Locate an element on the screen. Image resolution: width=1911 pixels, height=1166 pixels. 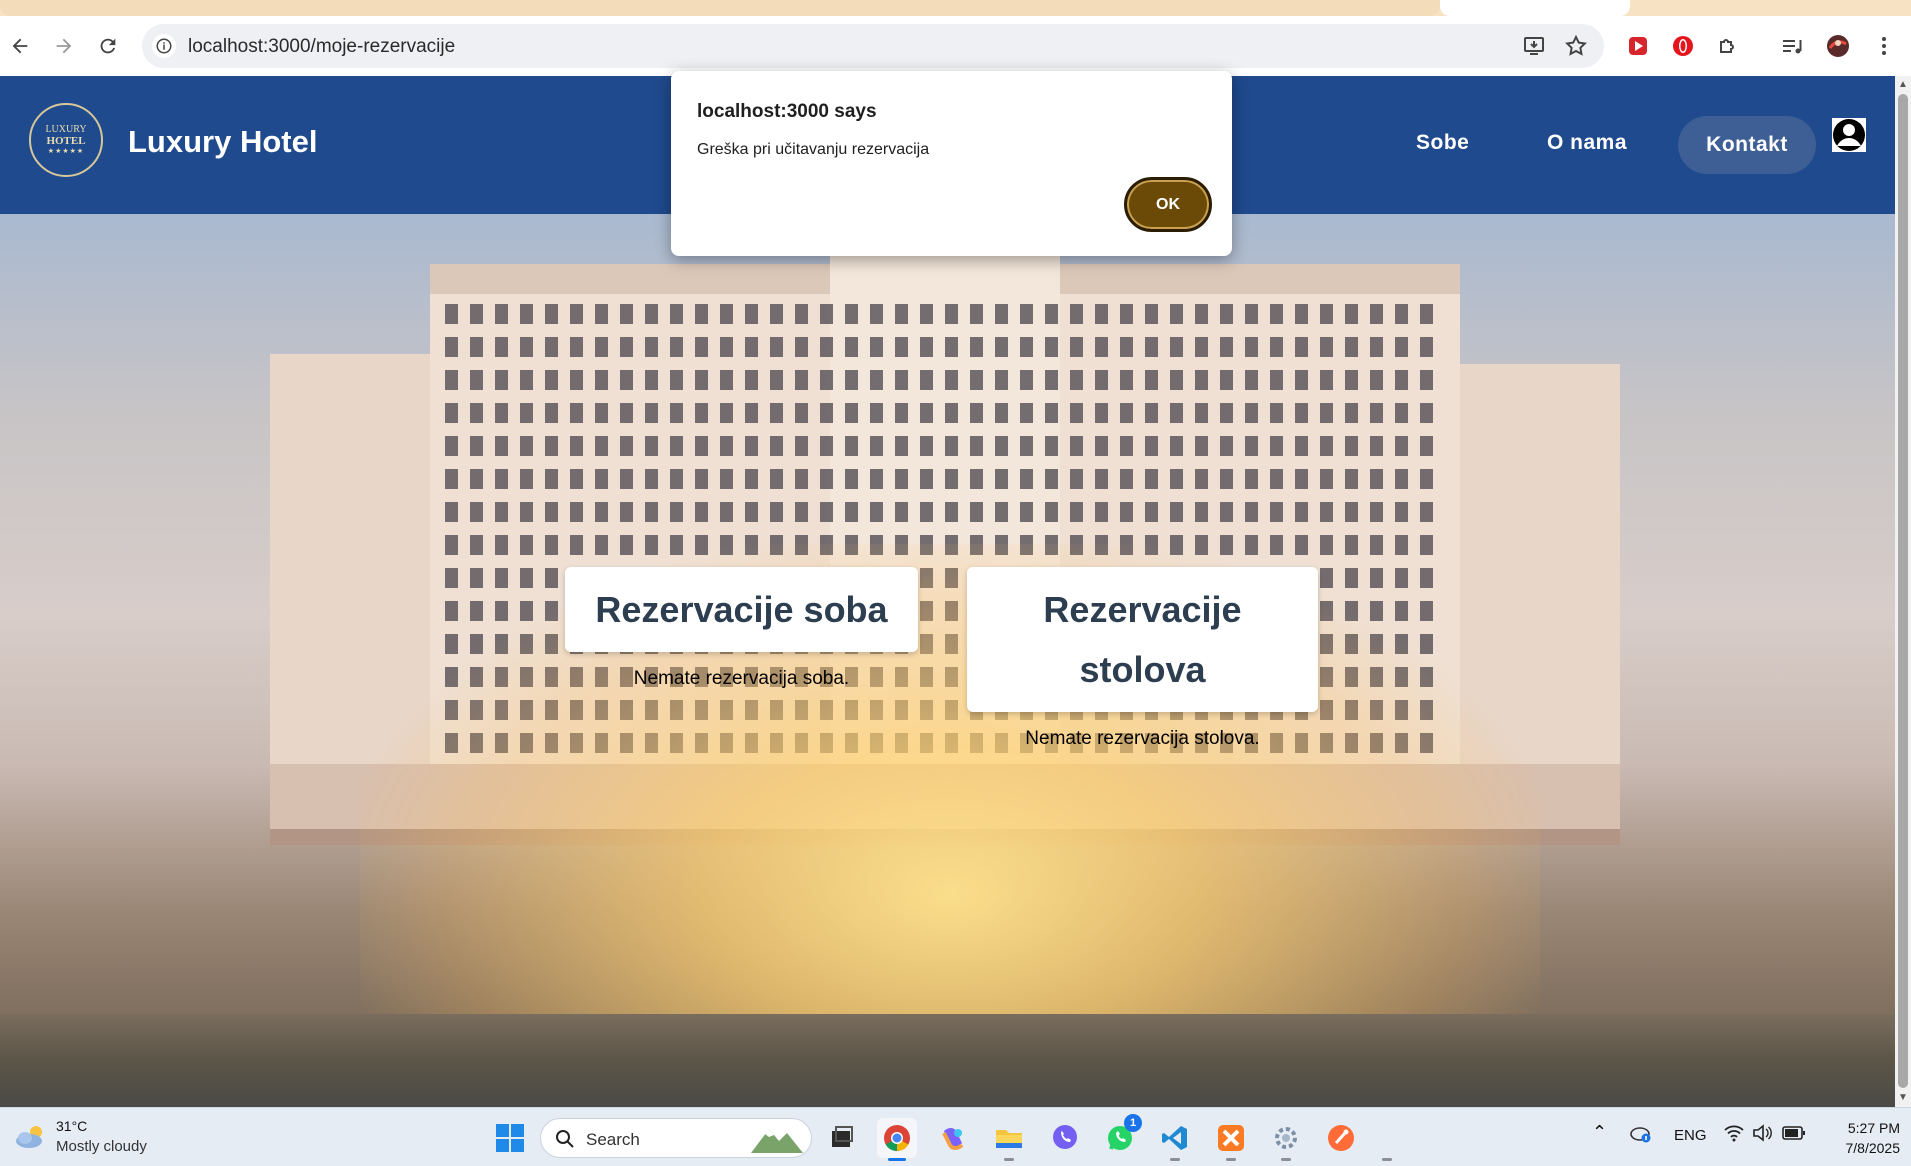
site-info-icon is located at coordinates (164, 46).